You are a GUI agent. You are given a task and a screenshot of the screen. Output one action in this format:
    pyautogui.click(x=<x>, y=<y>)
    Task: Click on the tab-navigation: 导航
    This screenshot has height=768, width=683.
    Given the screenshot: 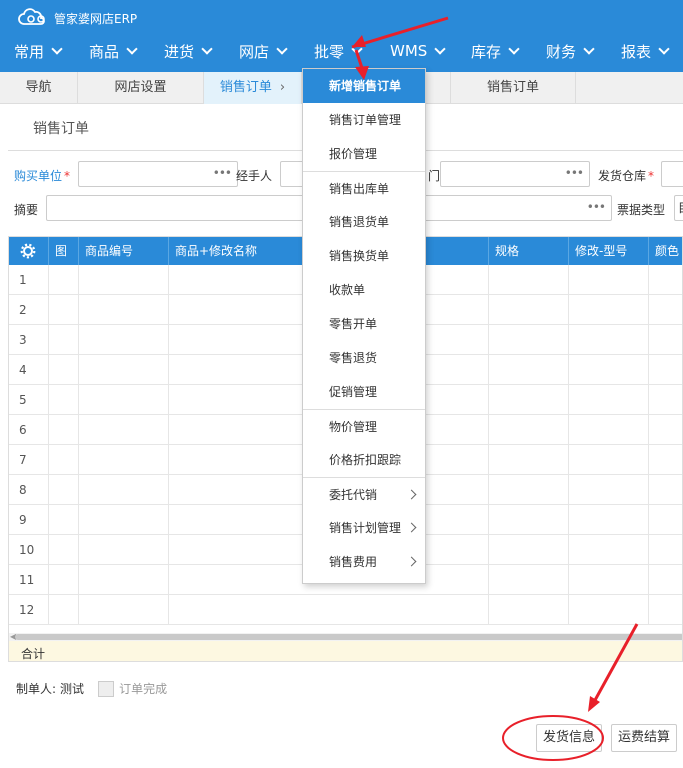 What is the action you would take?
    pyautogui.click(x=39, y=88)
    